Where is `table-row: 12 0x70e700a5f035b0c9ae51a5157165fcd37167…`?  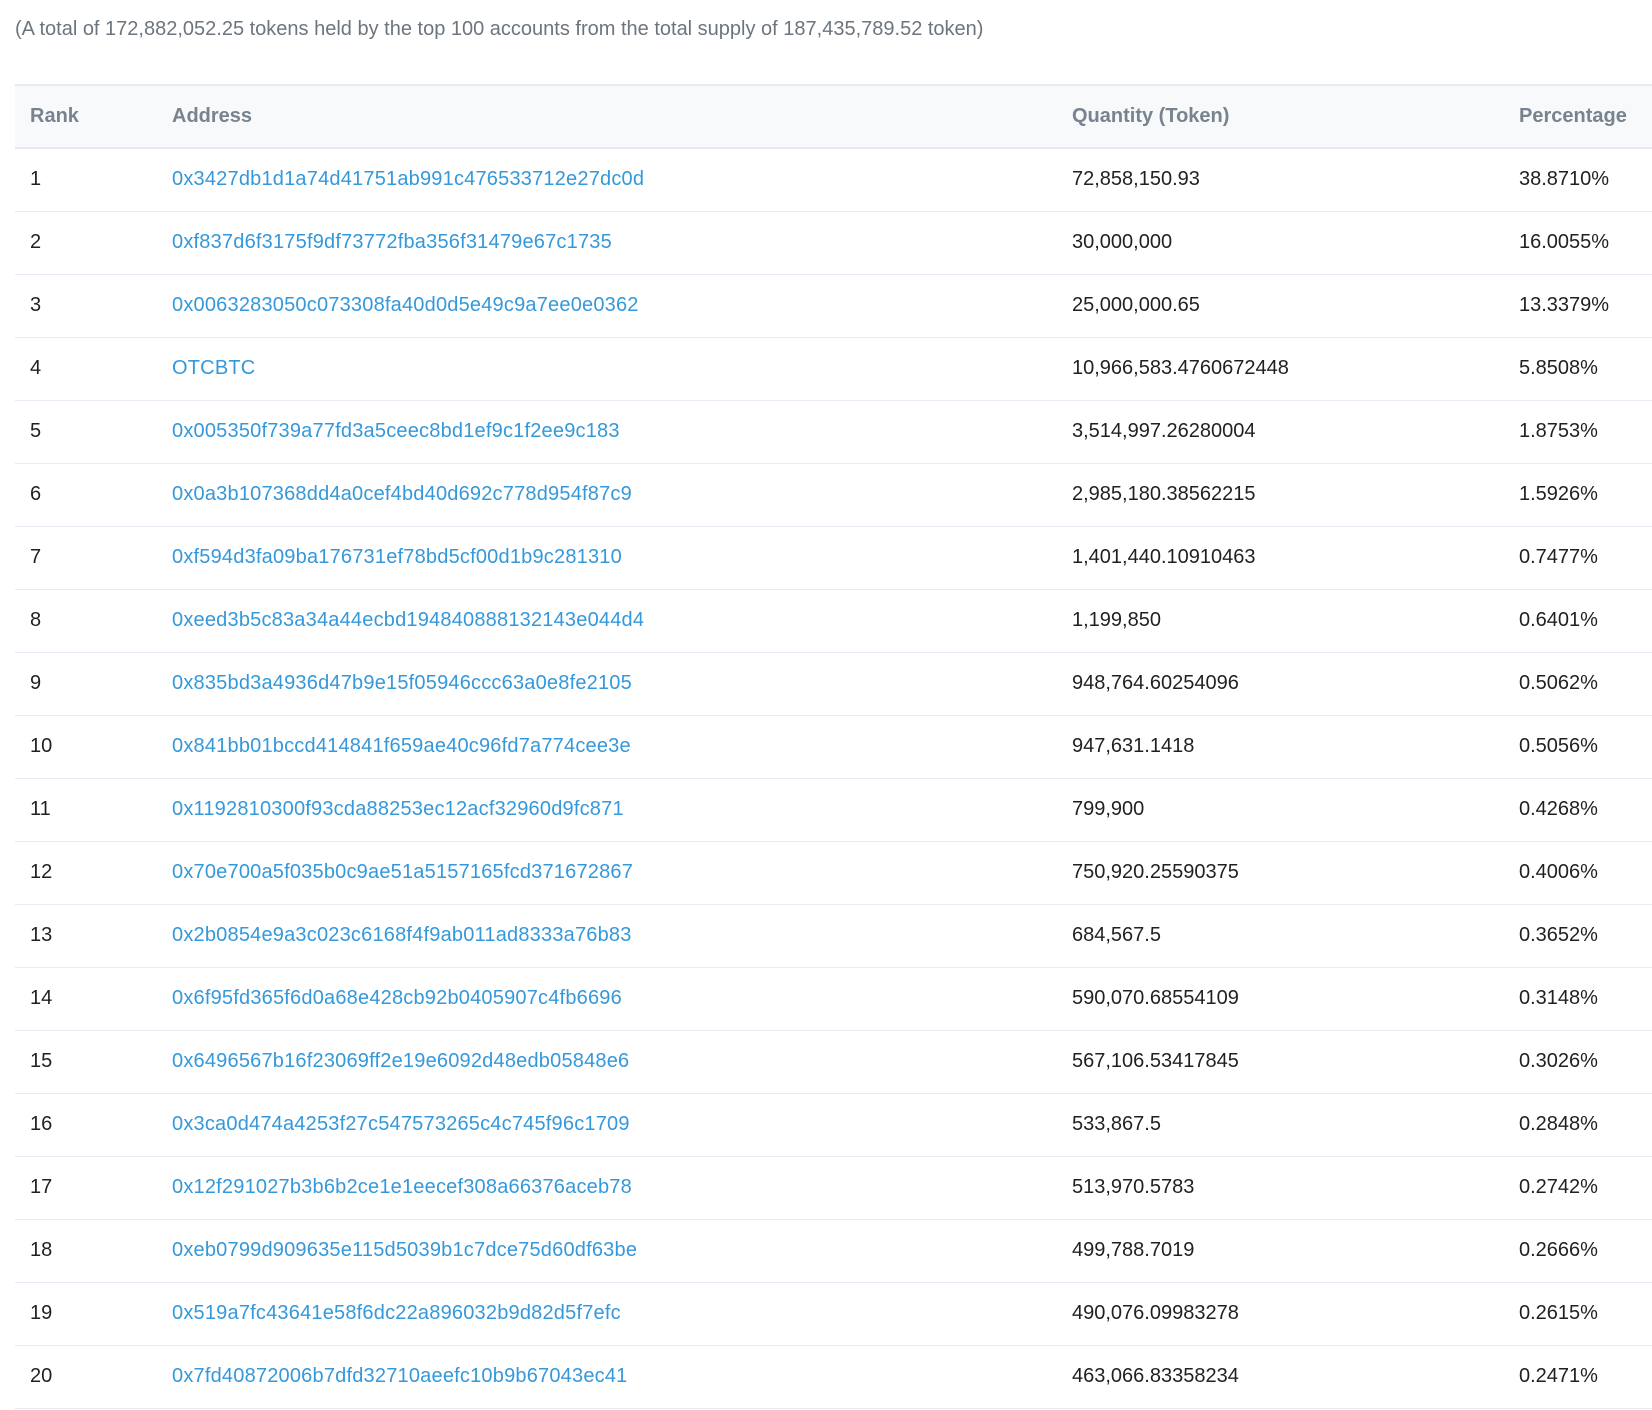 table-row: 12 0x70e700a5f035b0c9ae51a5157165fcd37167… is located at coordinates (833, 872).